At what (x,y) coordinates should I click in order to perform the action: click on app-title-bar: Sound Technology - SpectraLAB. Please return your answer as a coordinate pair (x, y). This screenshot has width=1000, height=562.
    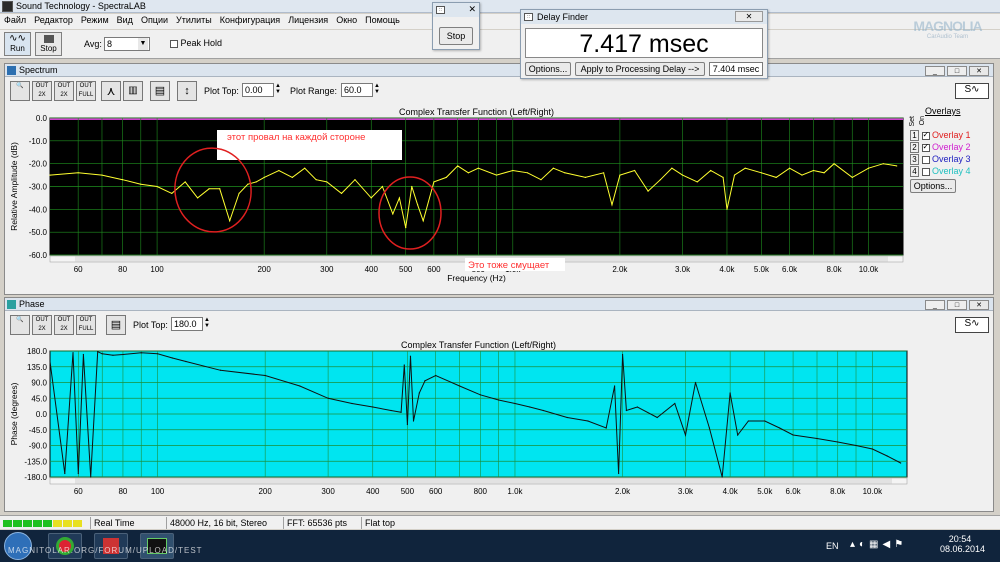
    Looking at the image, I should click on (500, 6).